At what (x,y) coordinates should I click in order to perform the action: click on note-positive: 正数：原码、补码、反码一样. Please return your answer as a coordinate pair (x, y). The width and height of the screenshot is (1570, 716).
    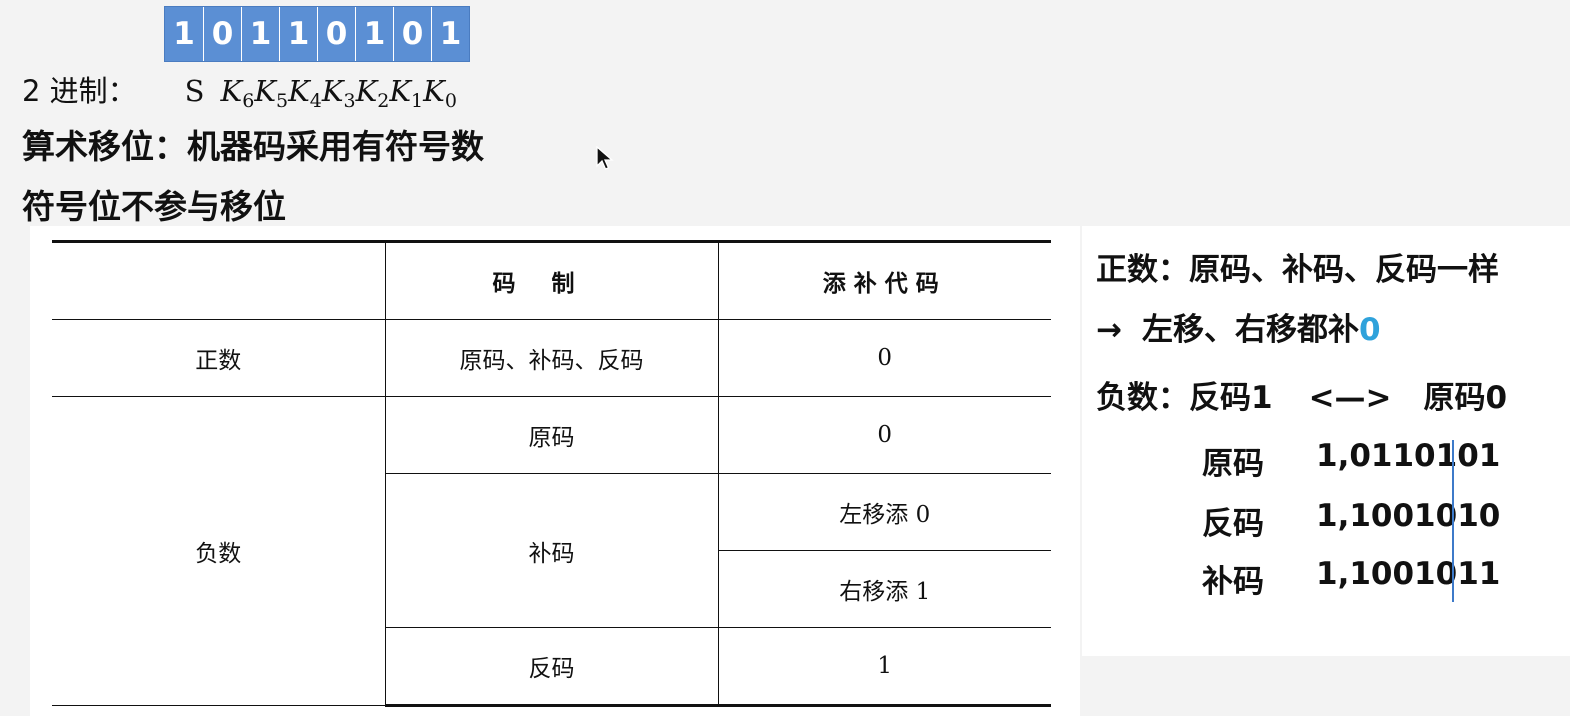
    Looking at the image, I should click on (1297, 270).